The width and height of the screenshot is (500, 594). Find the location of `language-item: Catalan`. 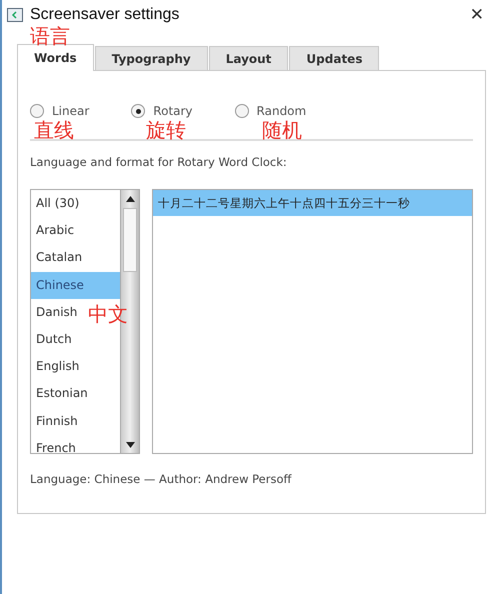

language-item: Catalan is located at coordinates (59, 258).